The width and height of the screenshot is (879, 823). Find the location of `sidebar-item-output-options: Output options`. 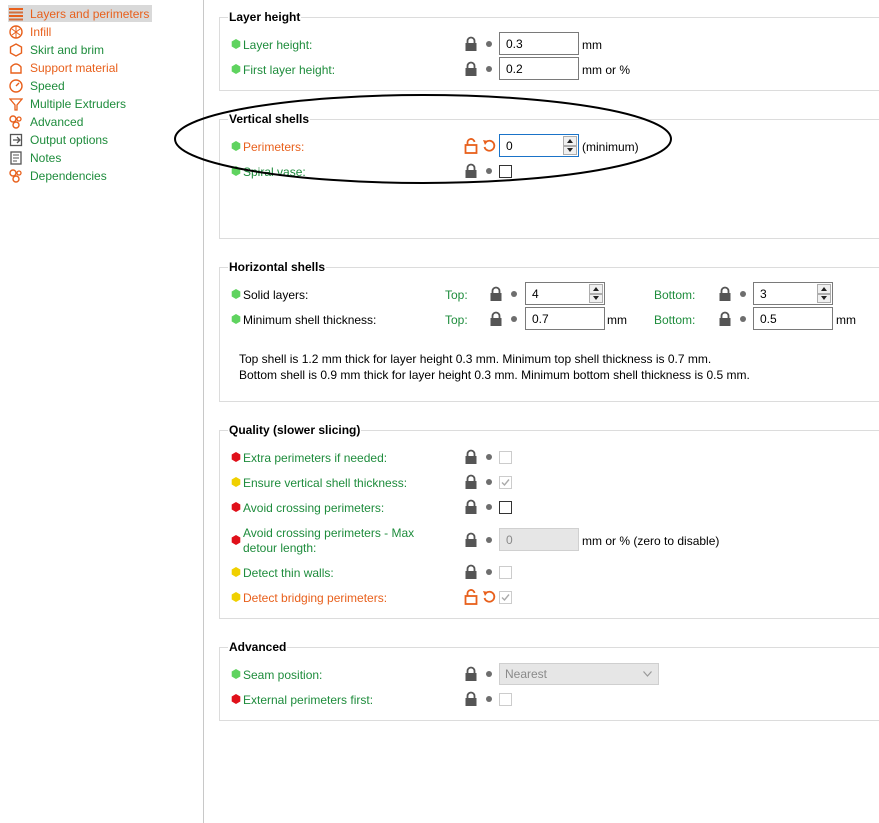

sidebar-item-output-options: Output options is located at coordinates (59, 139).